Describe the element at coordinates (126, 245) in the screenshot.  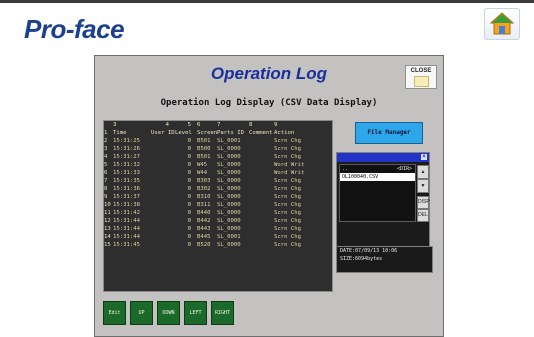
I see `table-cell: 15:31:45` at that location.